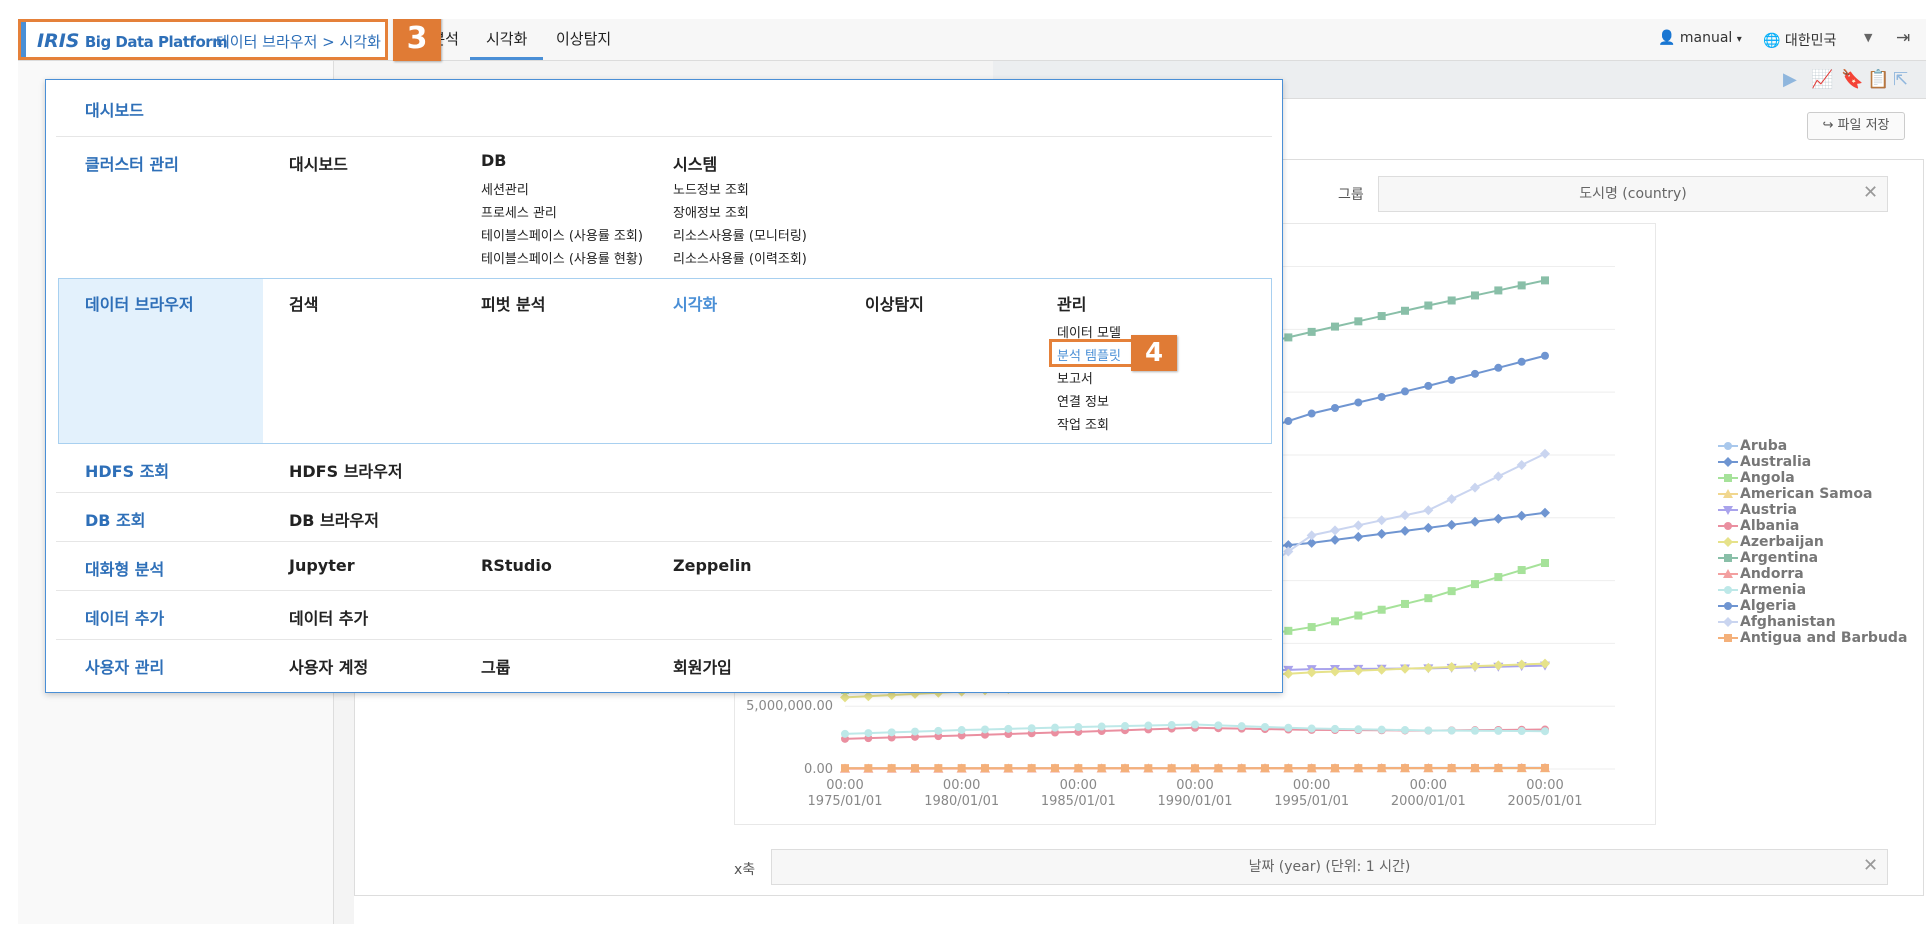  I want to click on region-menu: 🌐 대한민국, so click(1799, 40).